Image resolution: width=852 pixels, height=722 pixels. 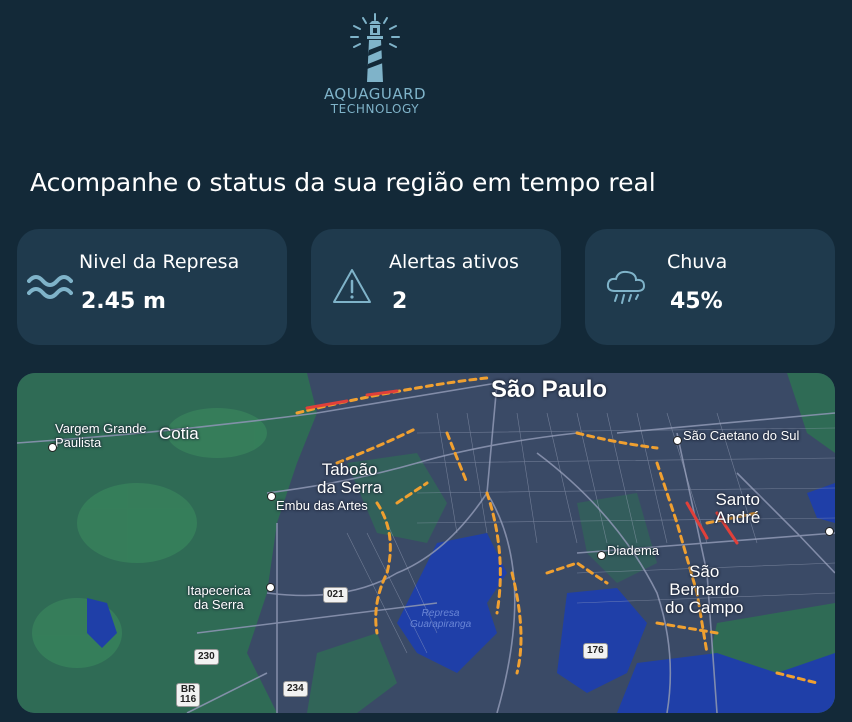 I want to click on dam-level-label: Nivel da Represa, so click(x=159, y=262).